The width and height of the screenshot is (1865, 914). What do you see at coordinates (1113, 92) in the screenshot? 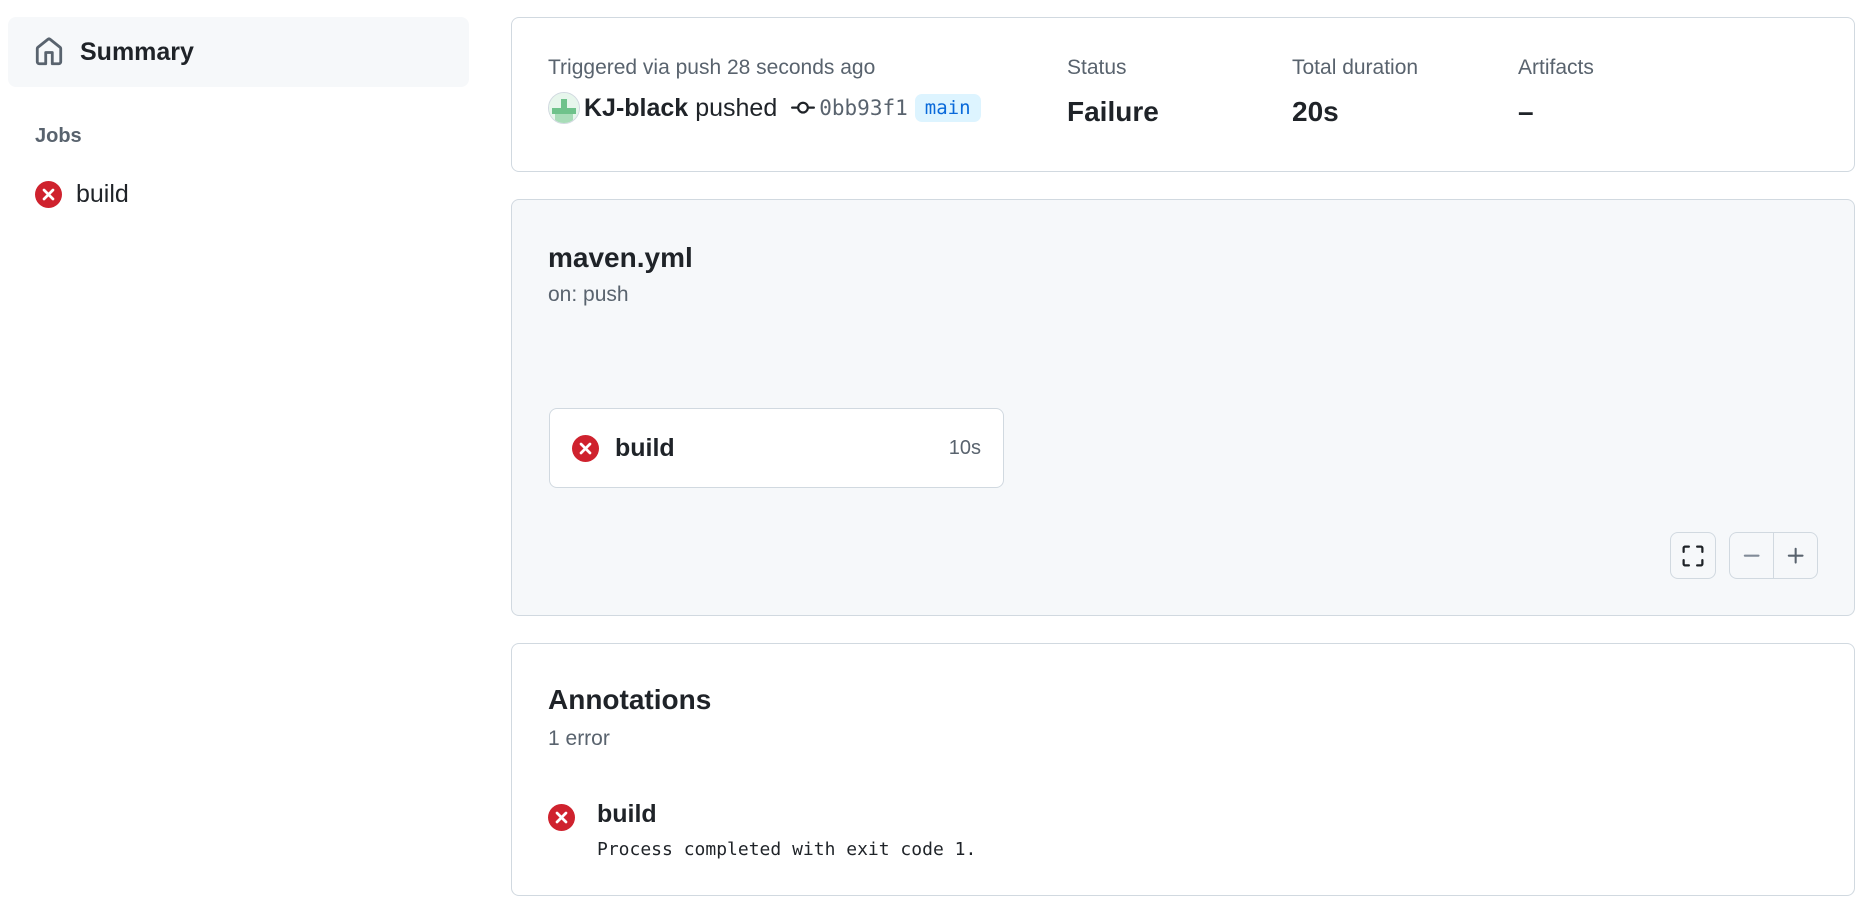
I see `status-field: Status Failure` at bounding box center [1113, 92].